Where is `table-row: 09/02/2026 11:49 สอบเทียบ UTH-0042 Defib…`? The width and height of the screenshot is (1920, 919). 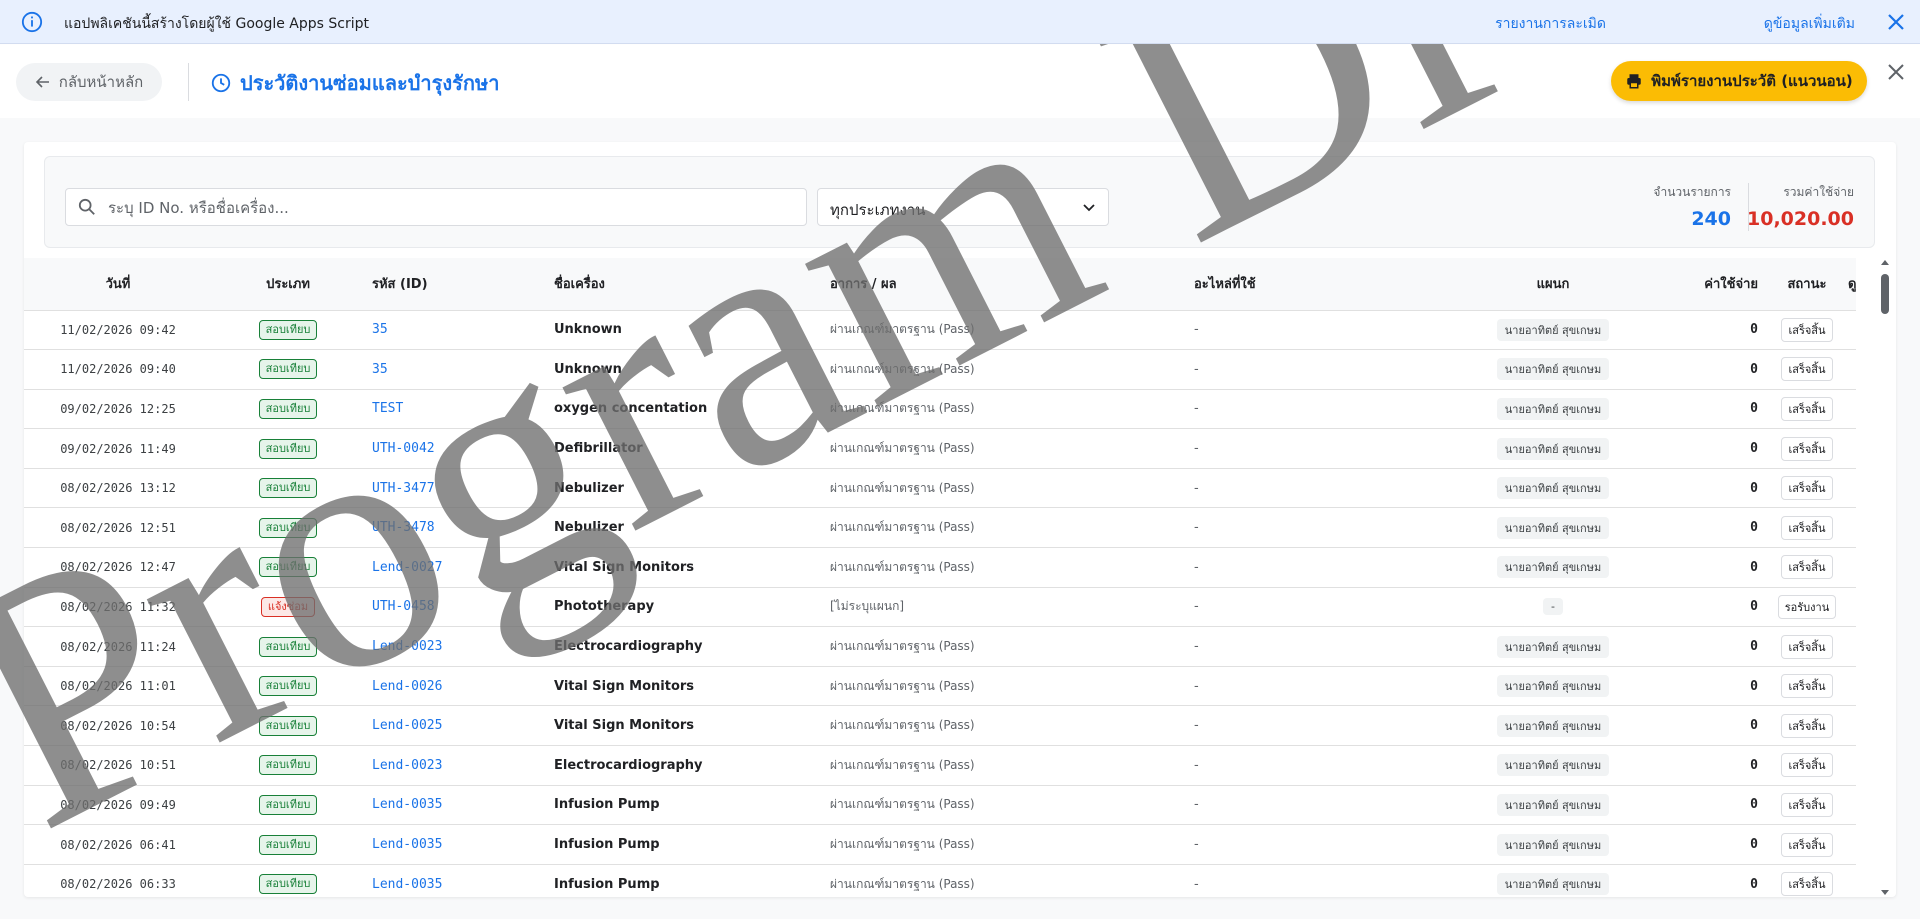 table-row: 09/02/2026 11:49 สอบเทียบ UTH-0042 Defib… is located at coordinates (940, 448).